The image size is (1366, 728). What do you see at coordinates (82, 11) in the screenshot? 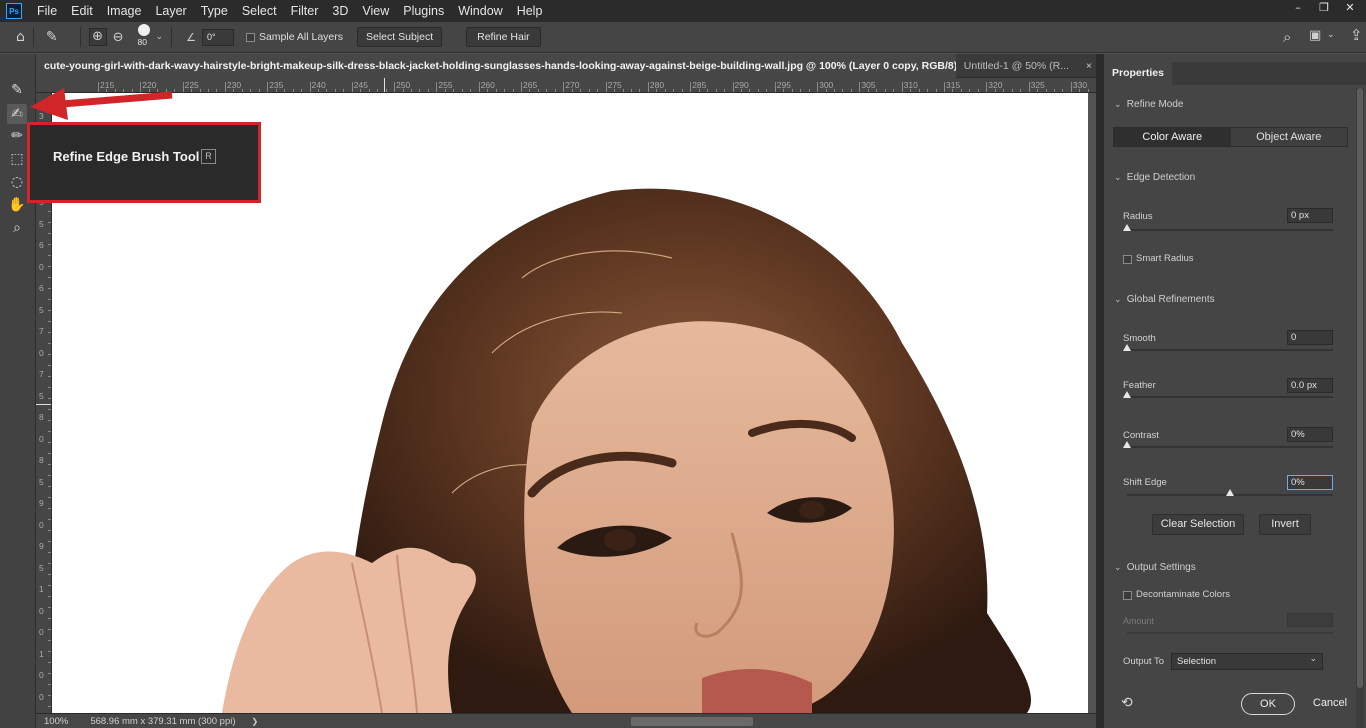
I see `menu-edit: Edit` at bounding box center [82, 11].